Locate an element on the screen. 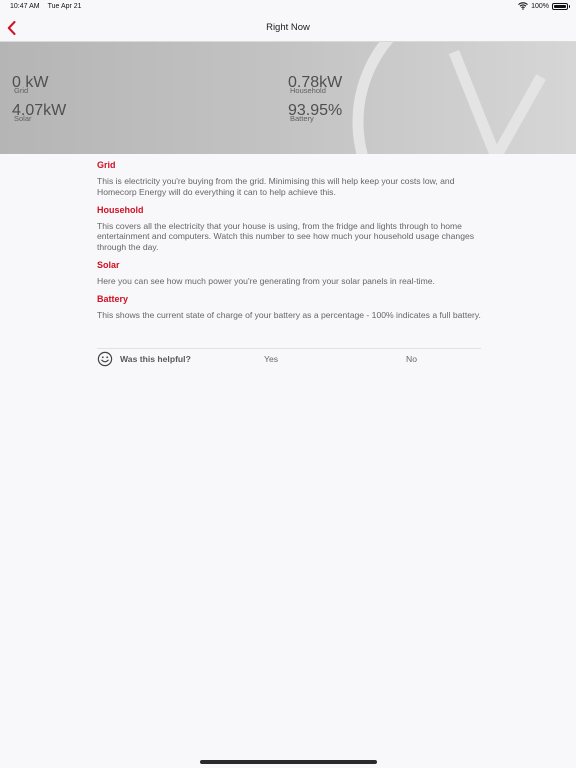 This screenshot has width=576, height=768. metric-grid: 0 kW Grid is located at coordinates (30, 85).